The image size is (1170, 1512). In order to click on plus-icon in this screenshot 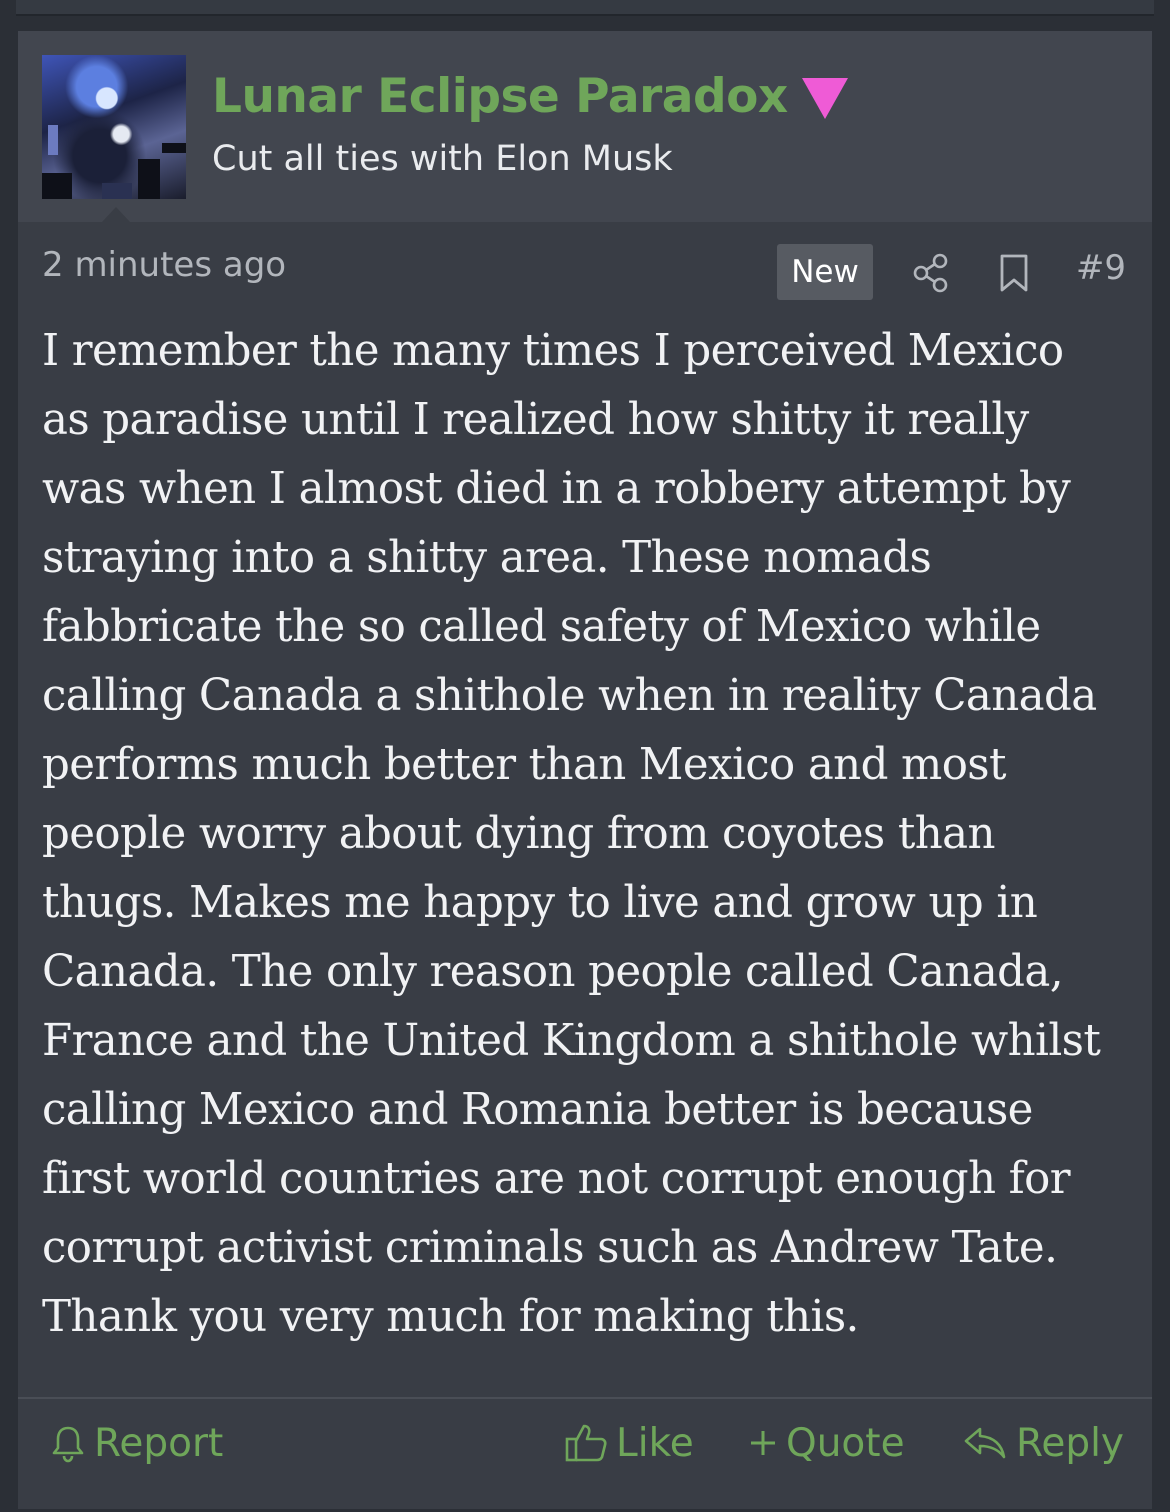, I will do `click(763, 1443)`.